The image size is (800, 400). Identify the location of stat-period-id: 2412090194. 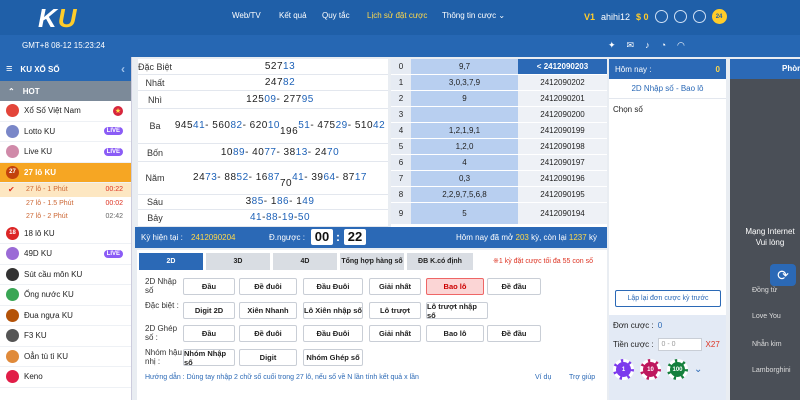
(562, 213).